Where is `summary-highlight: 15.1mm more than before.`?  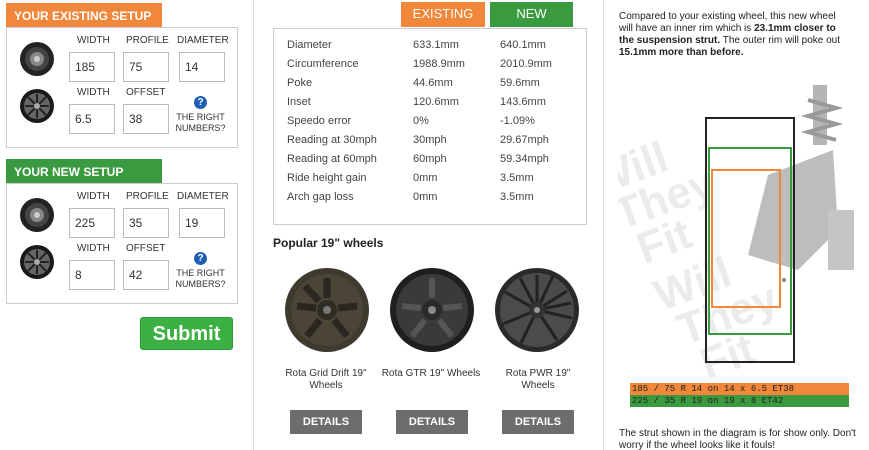 summary-highlight: 15.1mm more than before. is located at coordinates (681, 52).